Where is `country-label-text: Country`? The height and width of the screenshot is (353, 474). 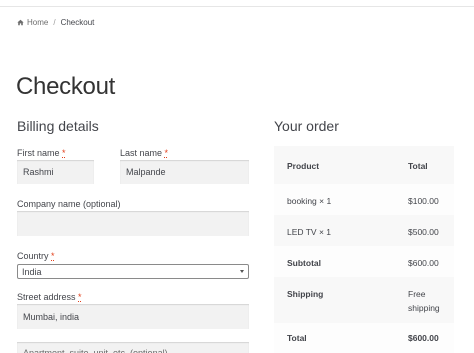
country-label-text: Country is located at coordinates (33, 256).